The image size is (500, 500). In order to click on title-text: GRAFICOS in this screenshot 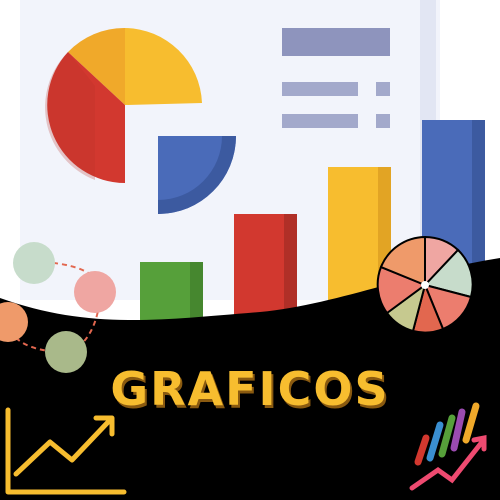, I will do `click(250, 389)`.